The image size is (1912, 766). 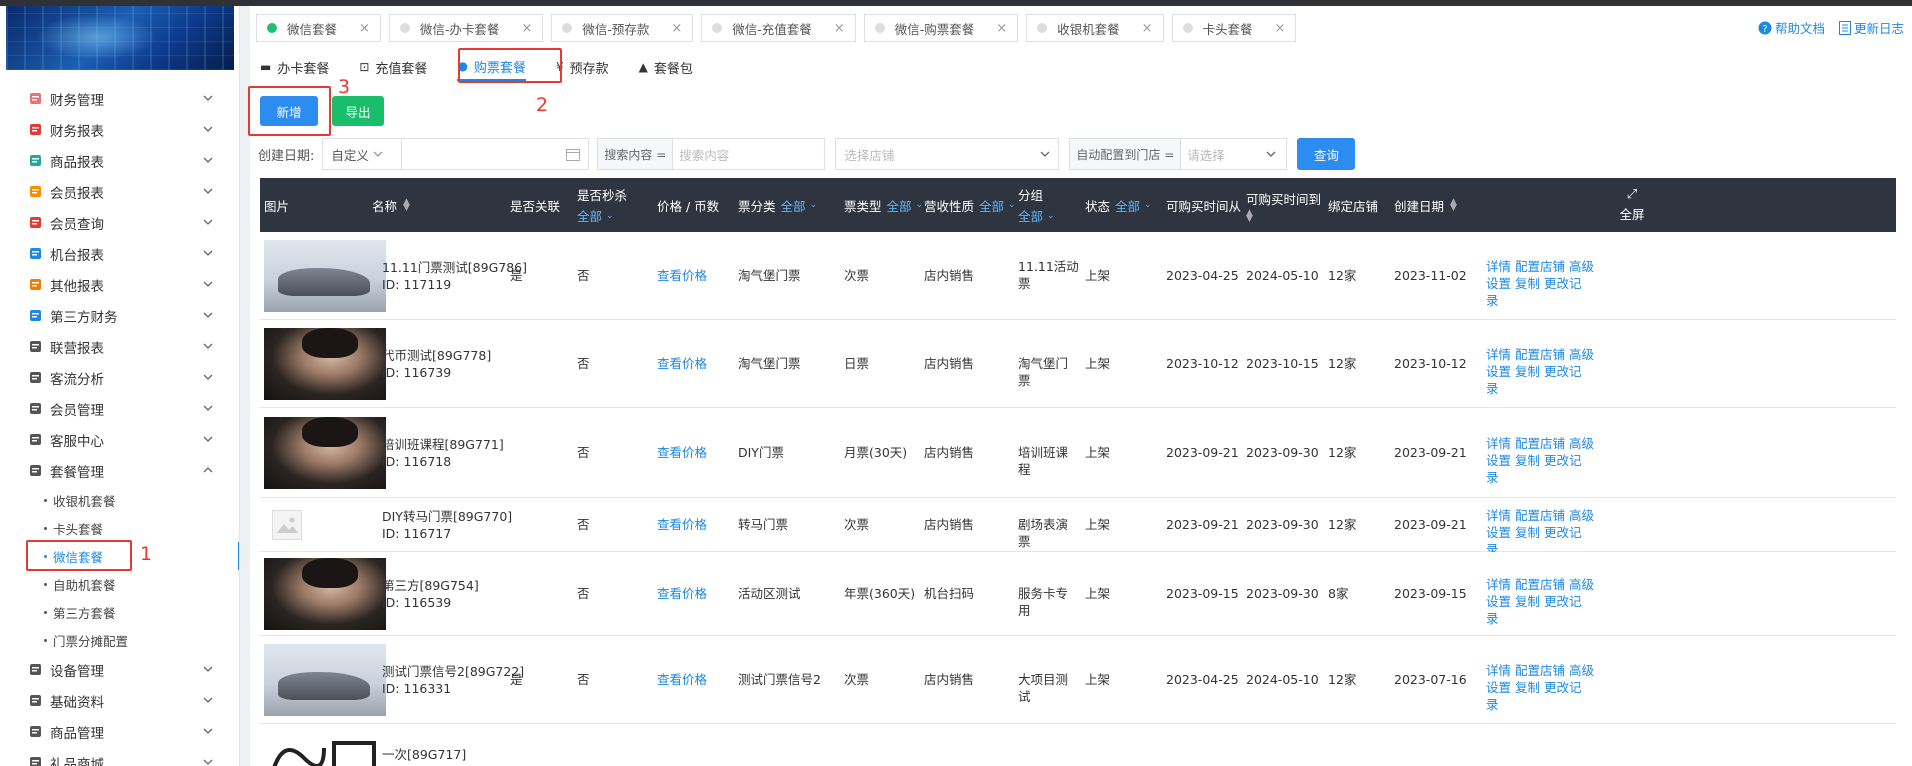 What do you see at coordinates (294, 67) in the screenshot?
I see `subtab-card: ▬ 办卡套餐` at bounding box center [294, 67].